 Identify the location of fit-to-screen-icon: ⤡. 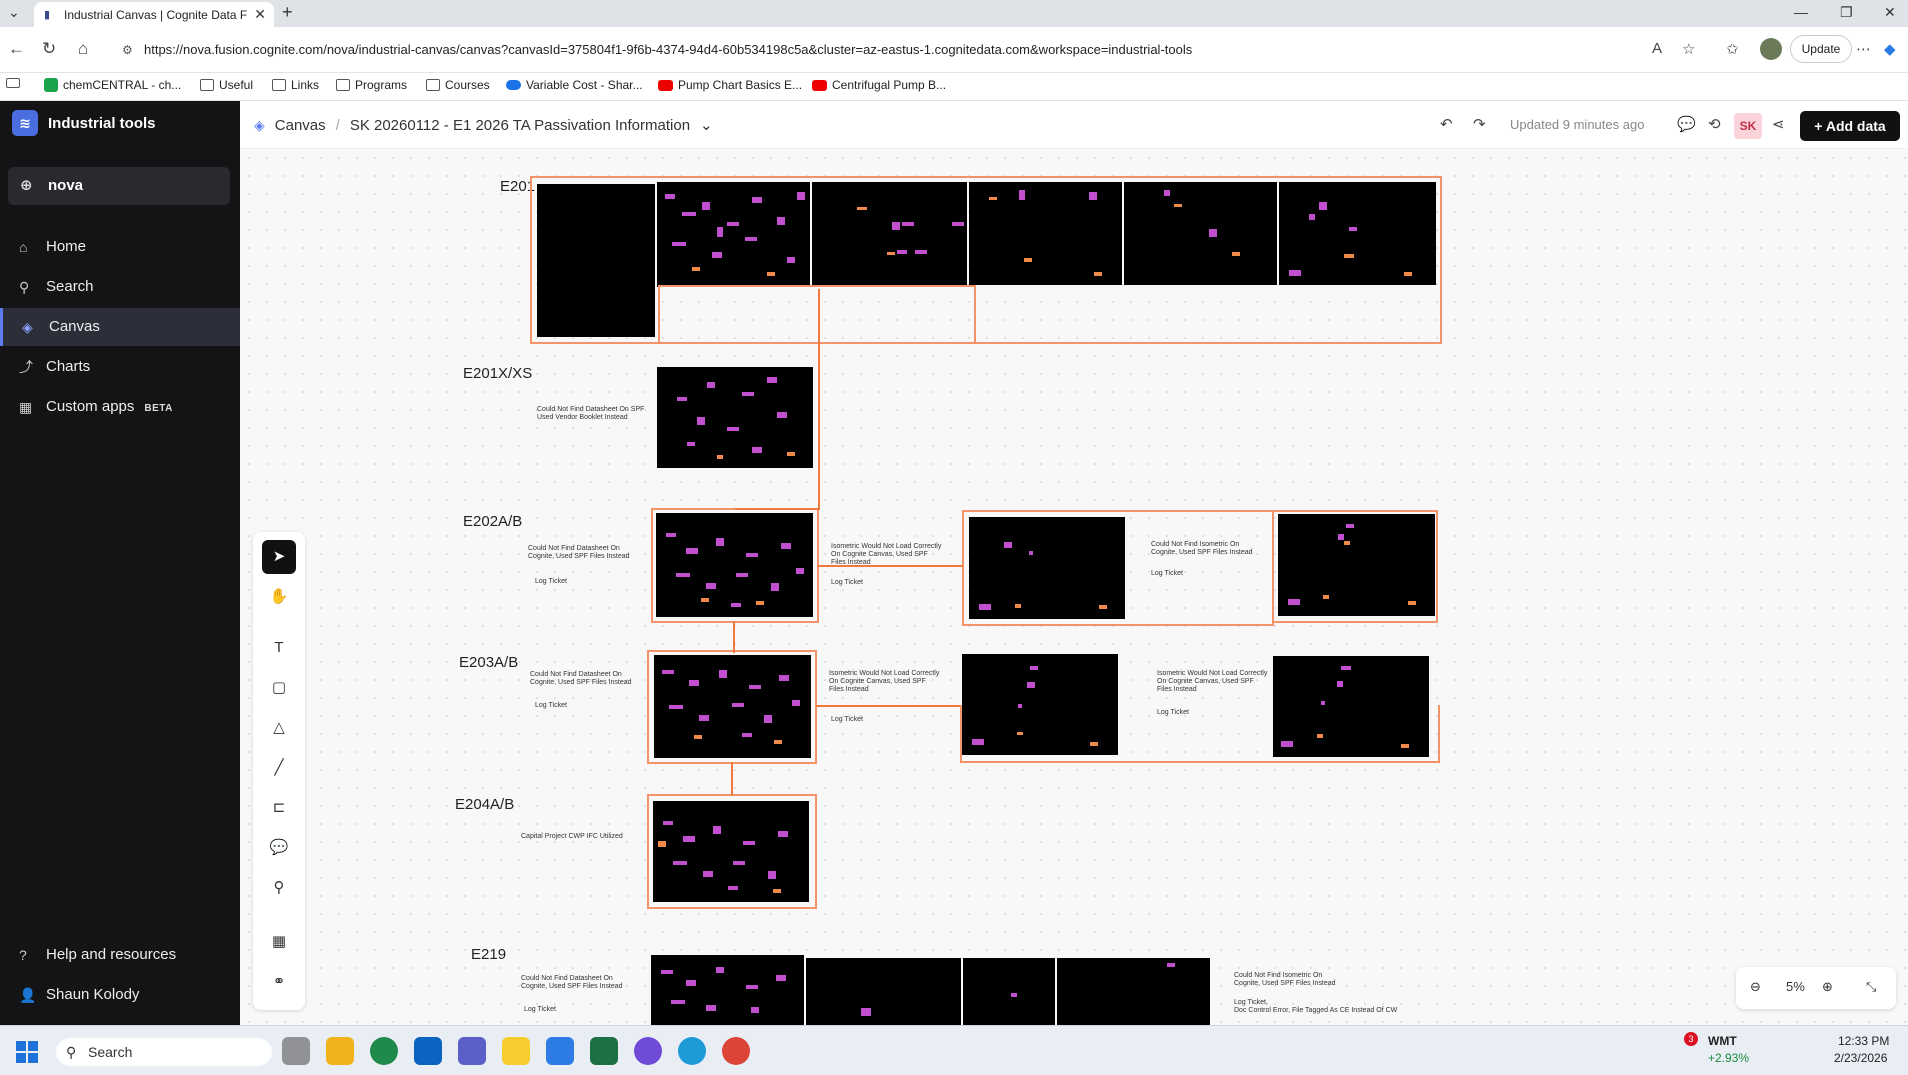
(1871, 987).